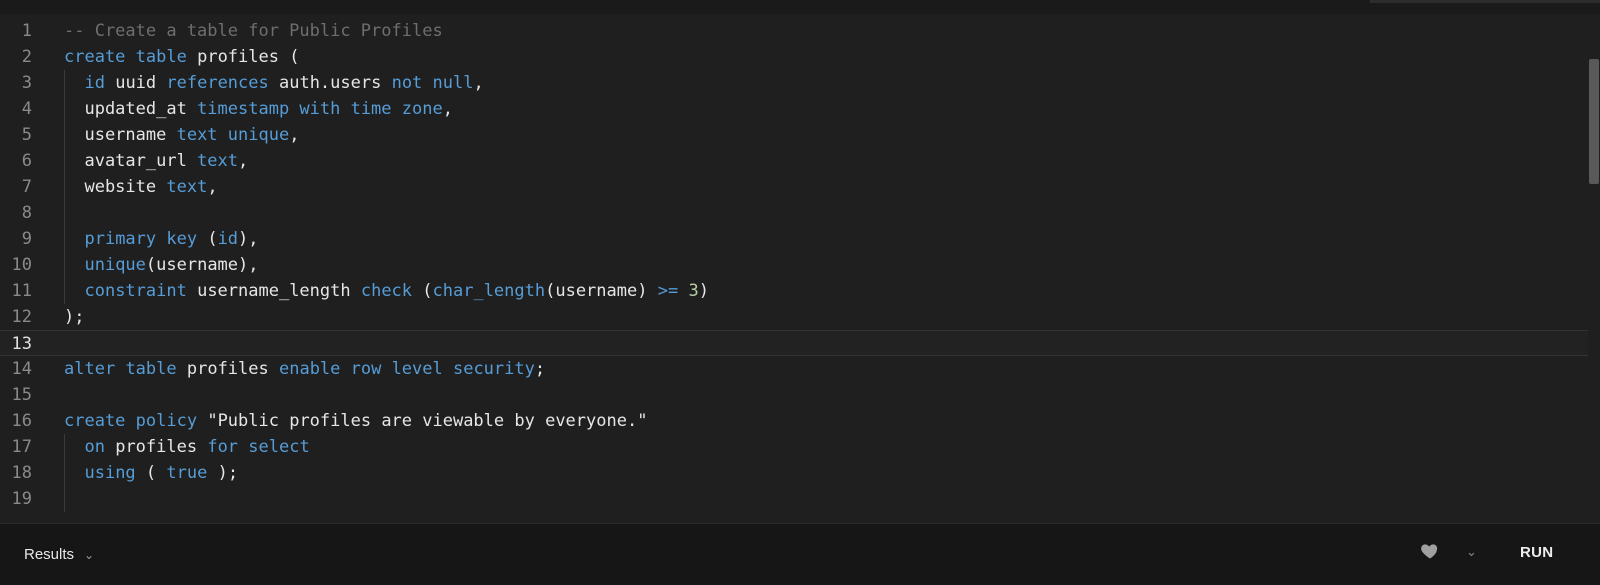  What do you see at coordinates (540, 369) in the screenshot?
I see `code-token: ;` at bounding box center [540, 369].